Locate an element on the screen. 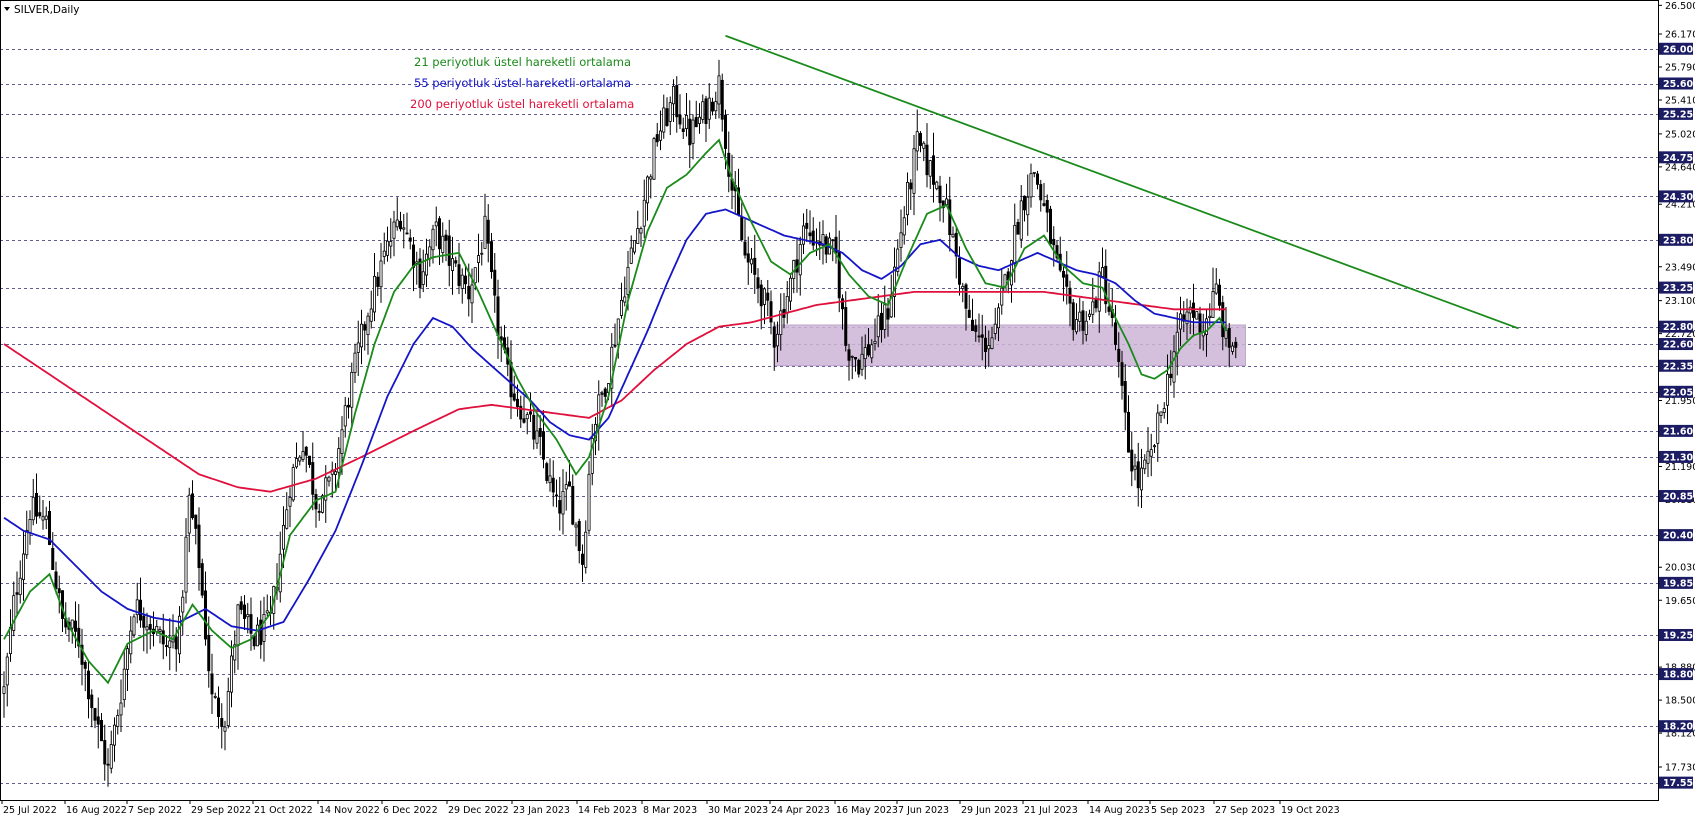 This screenshot has height=821, width=1695. y-tick-label: 23.490 is located at coordinates (1680, 267).